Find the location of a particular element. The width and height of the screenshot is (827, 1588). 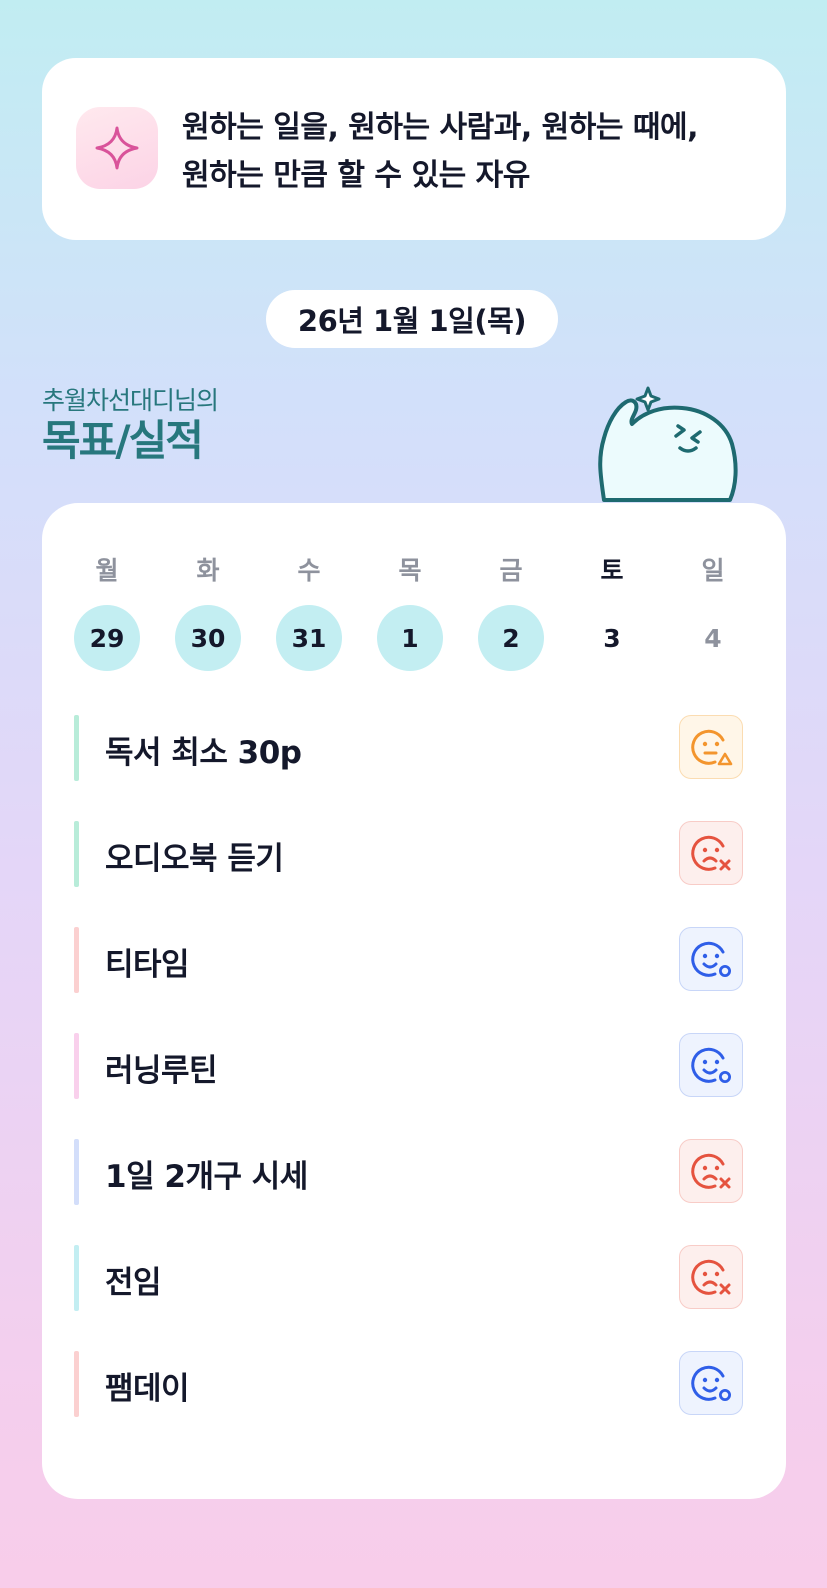

day-tue: 화 30 is located at coordinates (208, 611).